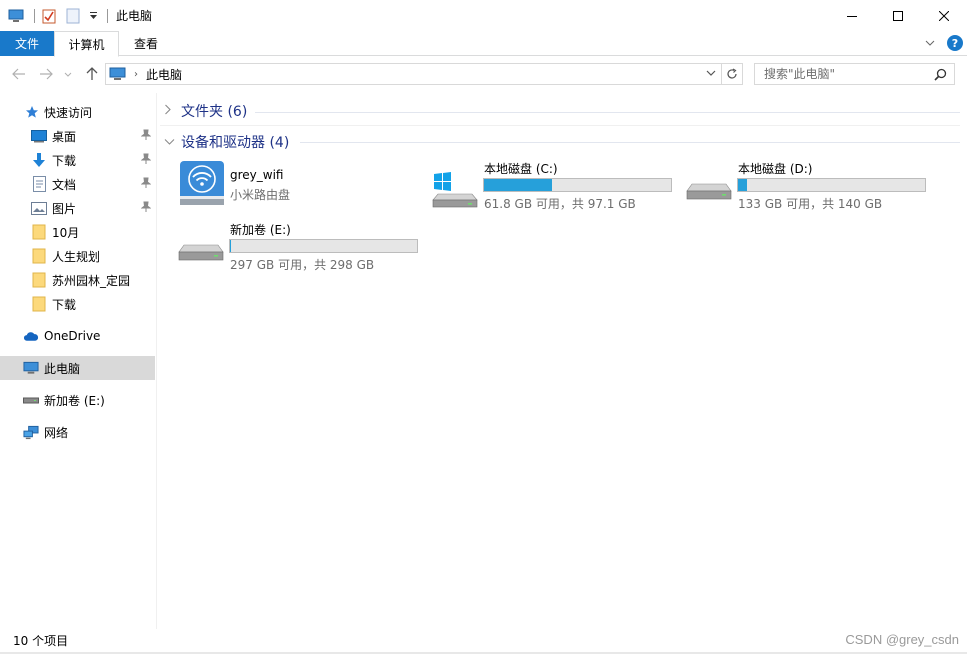 The image size is (967, 654). Describe the element at coordinates (455, 191) in the screenshot. I see `windows-drive-icon` at that location.